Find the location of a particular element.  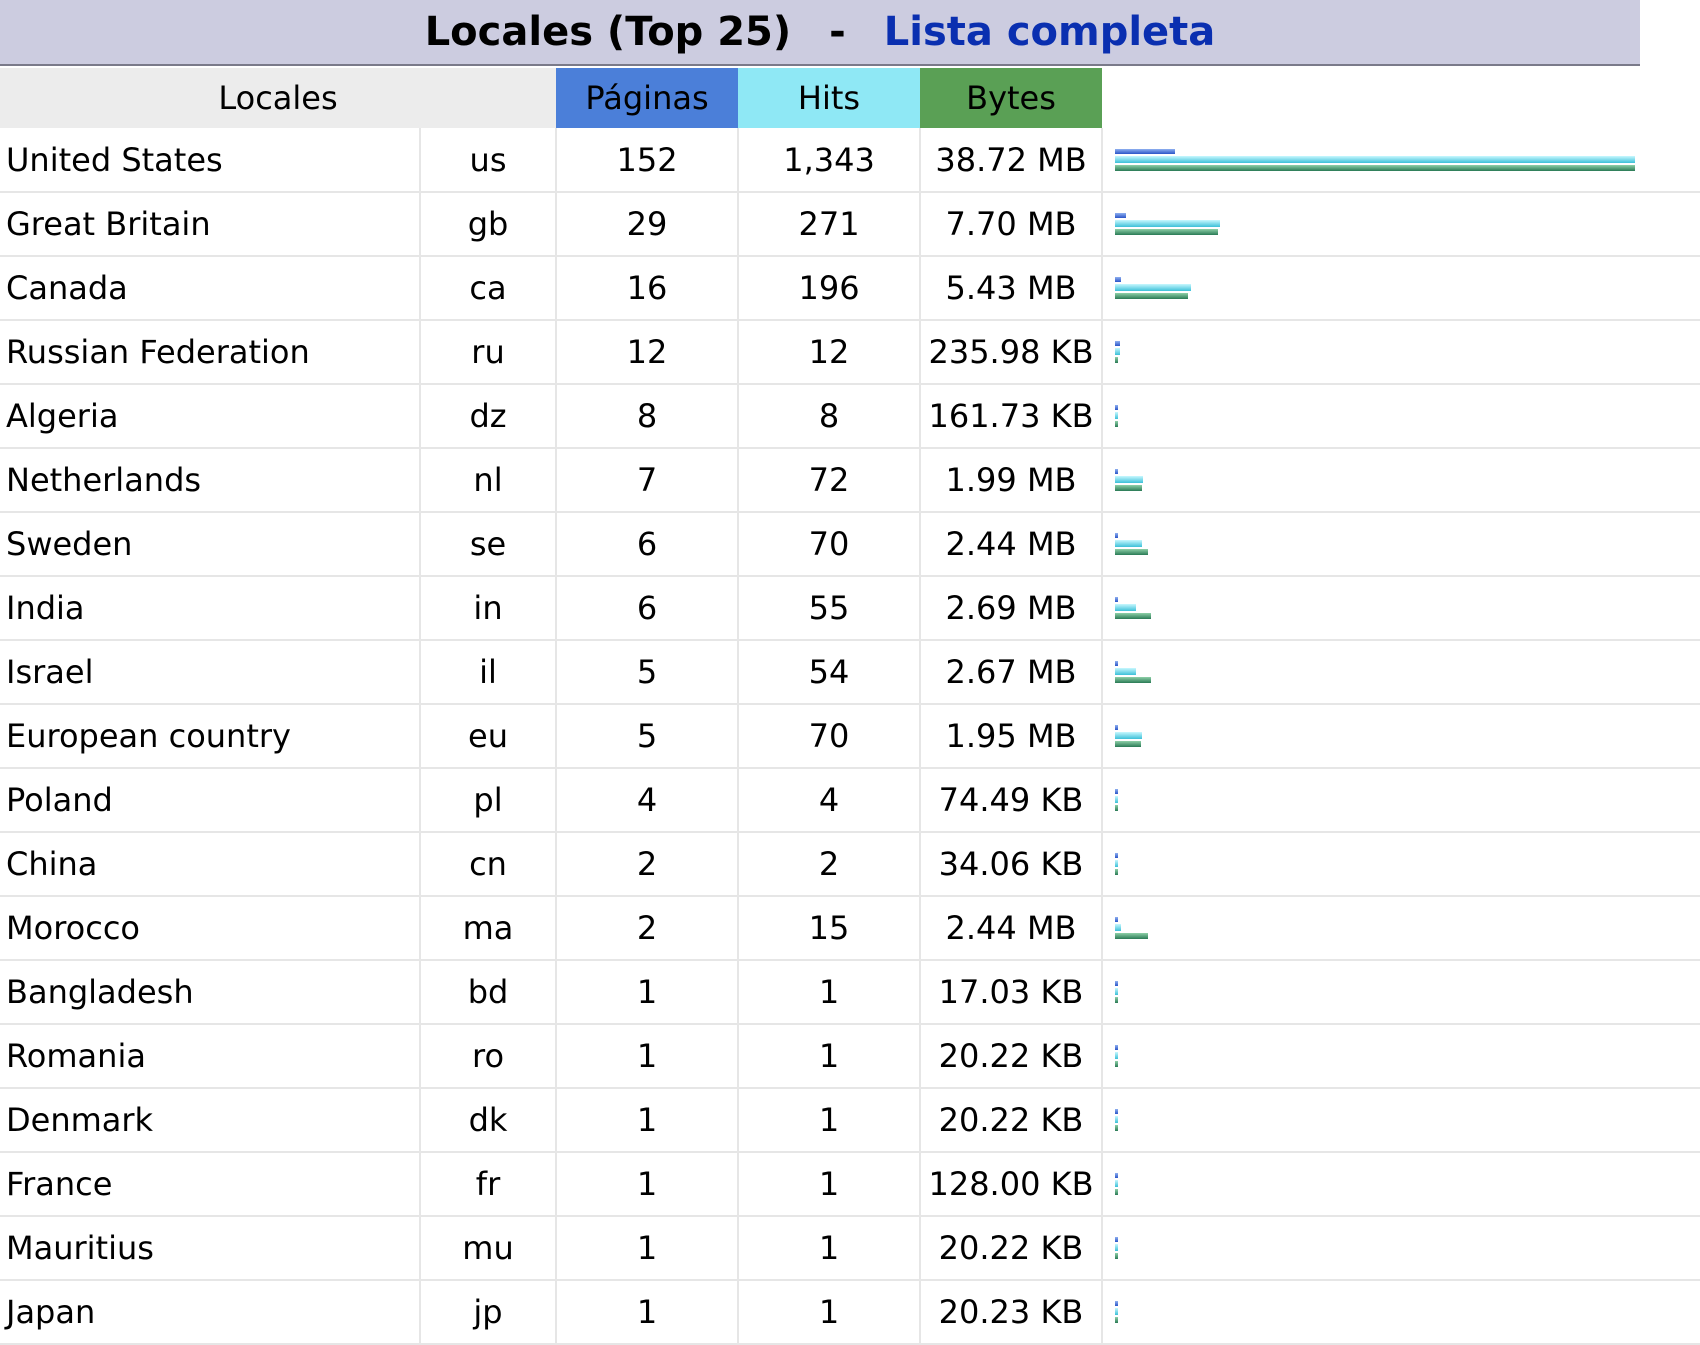

table-row: Israel il 5 54 2.67 MB is located at coordinates (850, 672).